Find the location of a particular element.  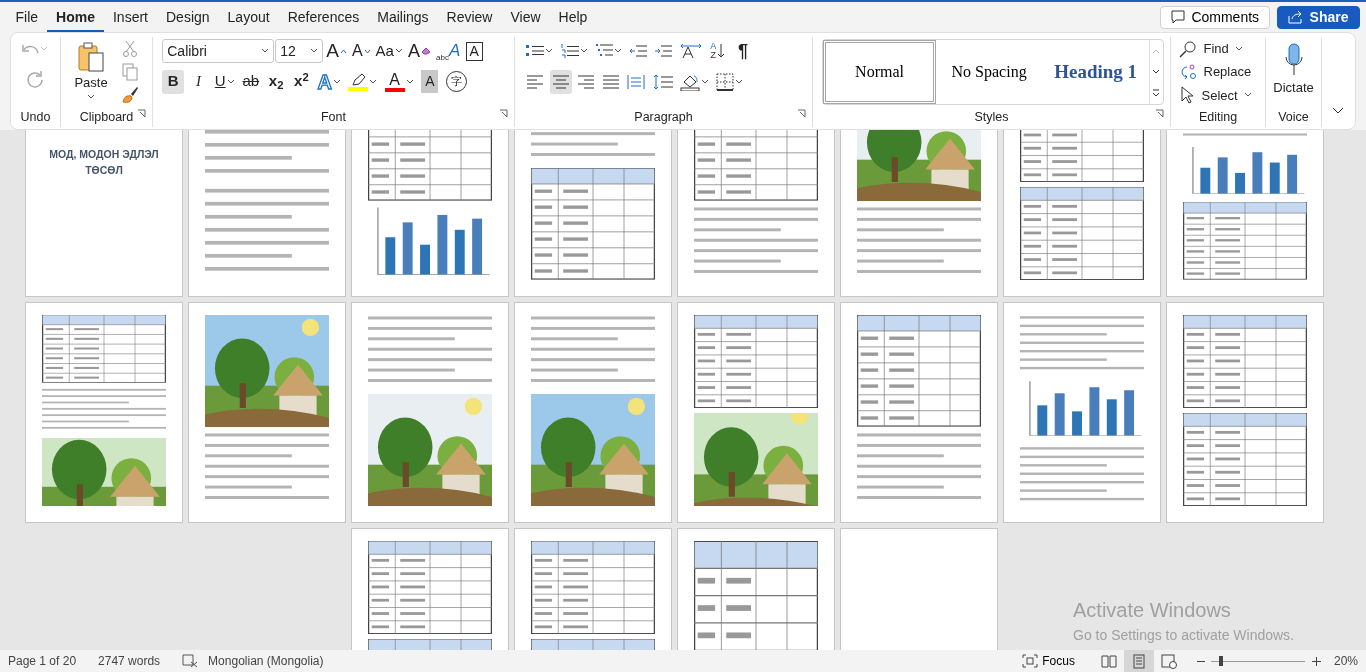

group-label: Undo is located at coordinates (35, 117).